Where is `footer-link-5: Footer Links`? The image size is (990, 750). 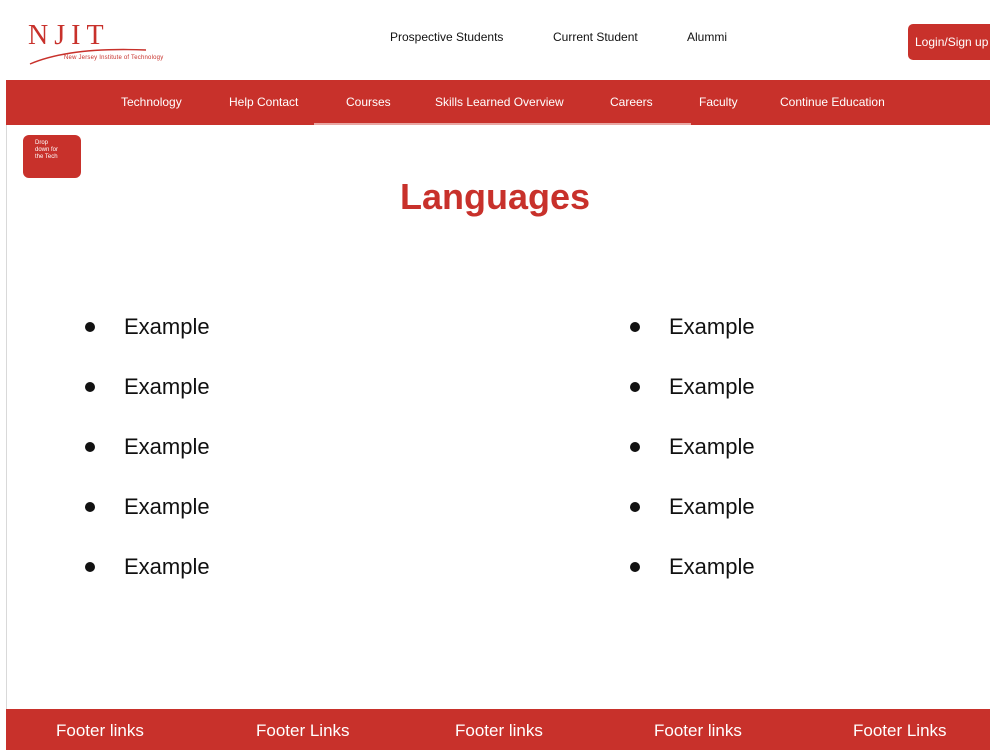 footer-link-5: Footer Links is located at coordinates (900, 731).